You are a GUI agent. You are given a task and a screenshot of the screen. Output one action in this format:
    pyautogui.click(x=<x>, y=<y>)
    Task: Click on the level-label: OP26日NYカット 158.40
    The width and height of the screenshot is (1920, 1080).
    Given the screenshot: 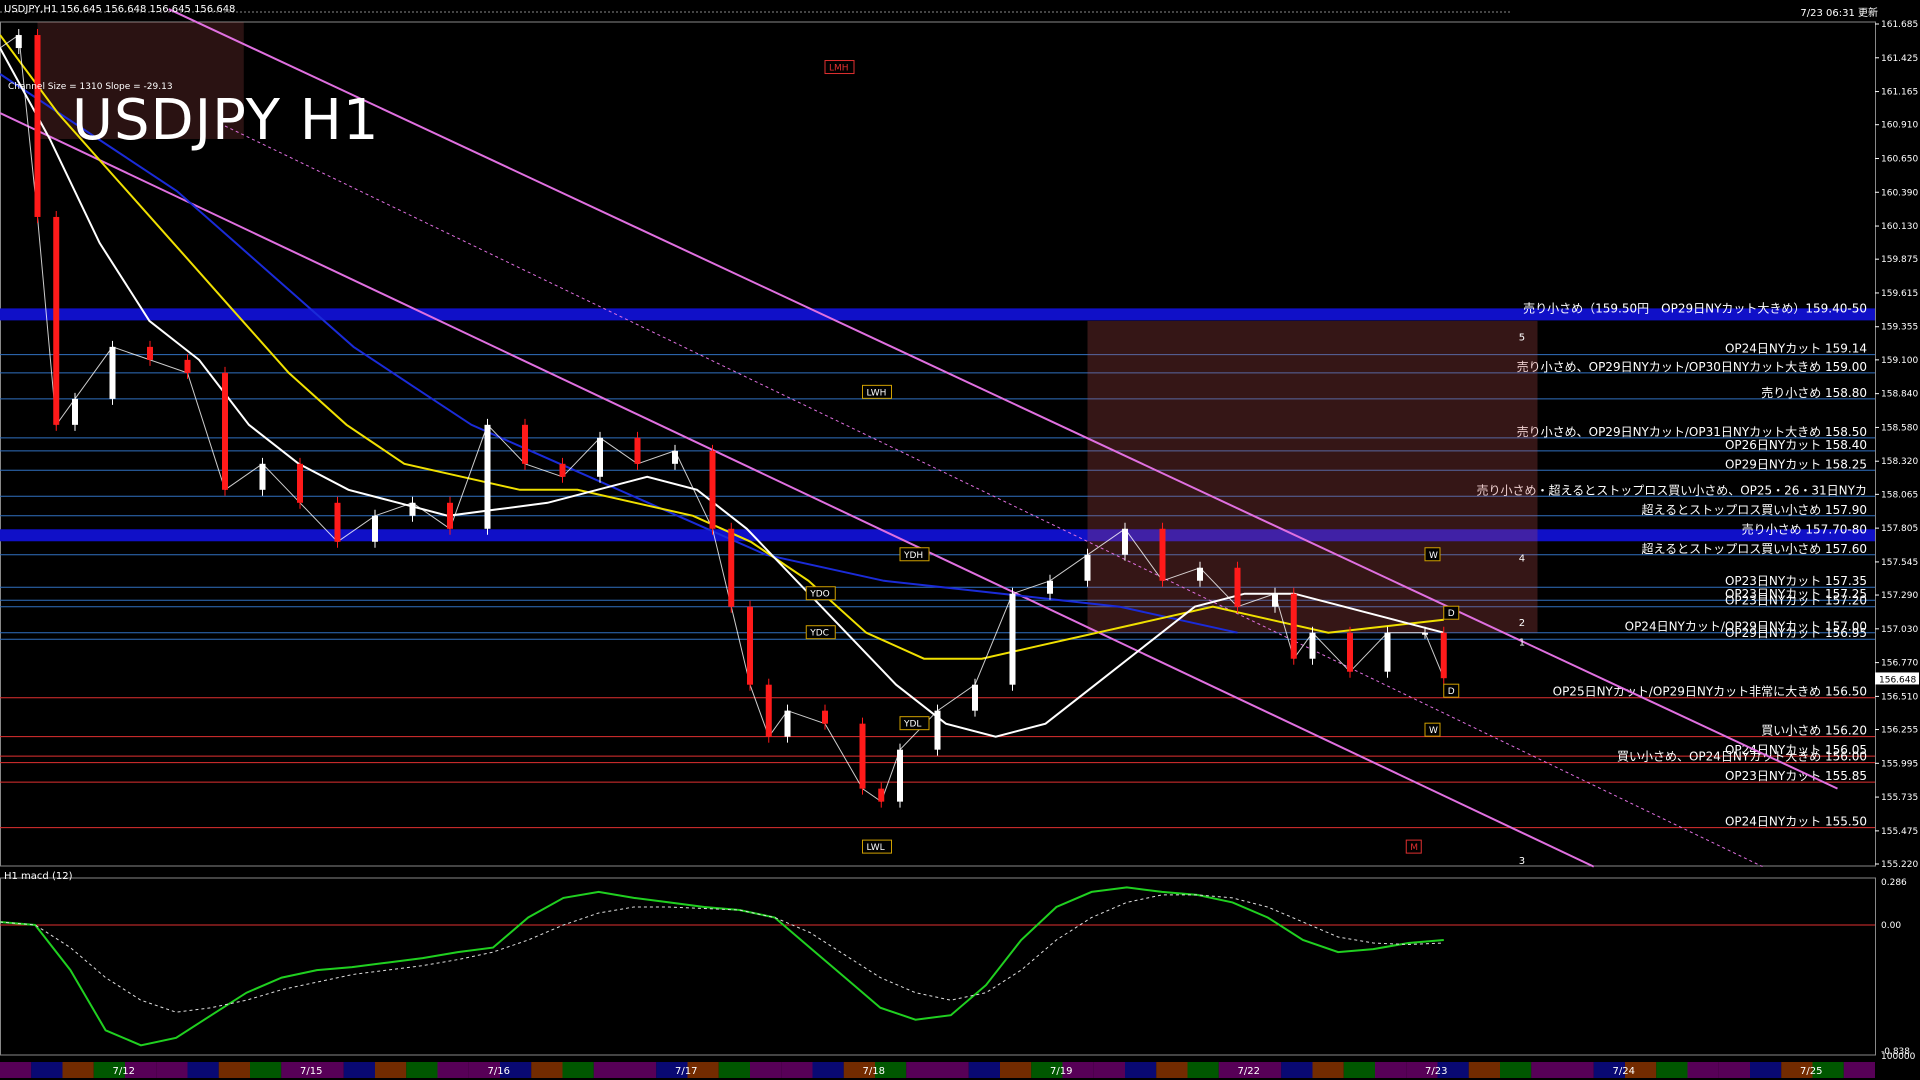 What is the action you would take?
    pyautogui.click(x=1796, y=445)
    